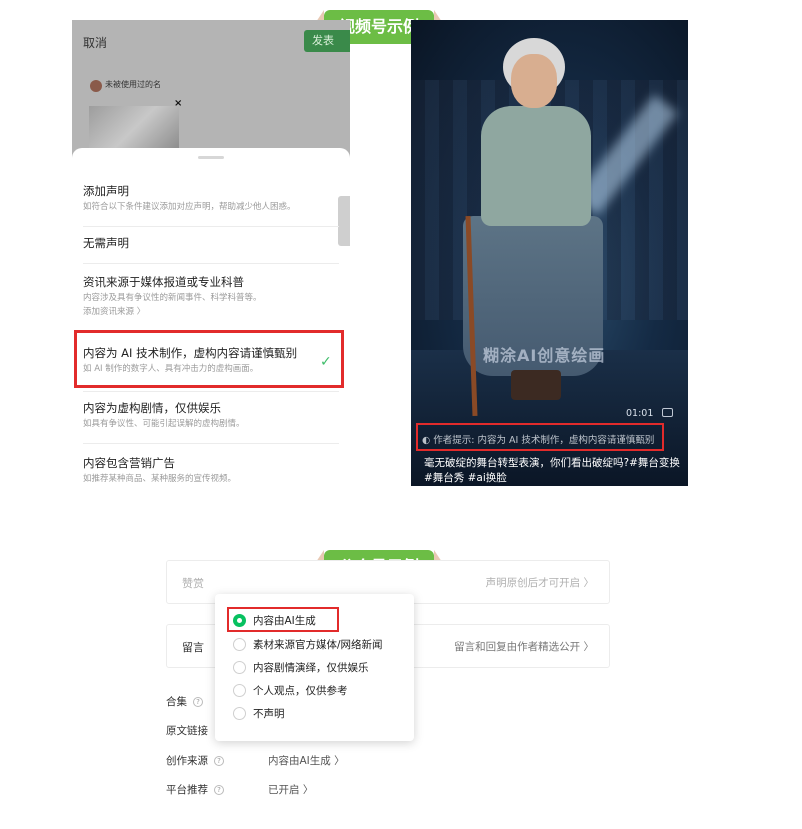 The image size is (802, 829). What do you see at coordinates (193, 583) in the screenshot?
I see `appreciate-label: 赞赏` at bounding box center [193, 583].